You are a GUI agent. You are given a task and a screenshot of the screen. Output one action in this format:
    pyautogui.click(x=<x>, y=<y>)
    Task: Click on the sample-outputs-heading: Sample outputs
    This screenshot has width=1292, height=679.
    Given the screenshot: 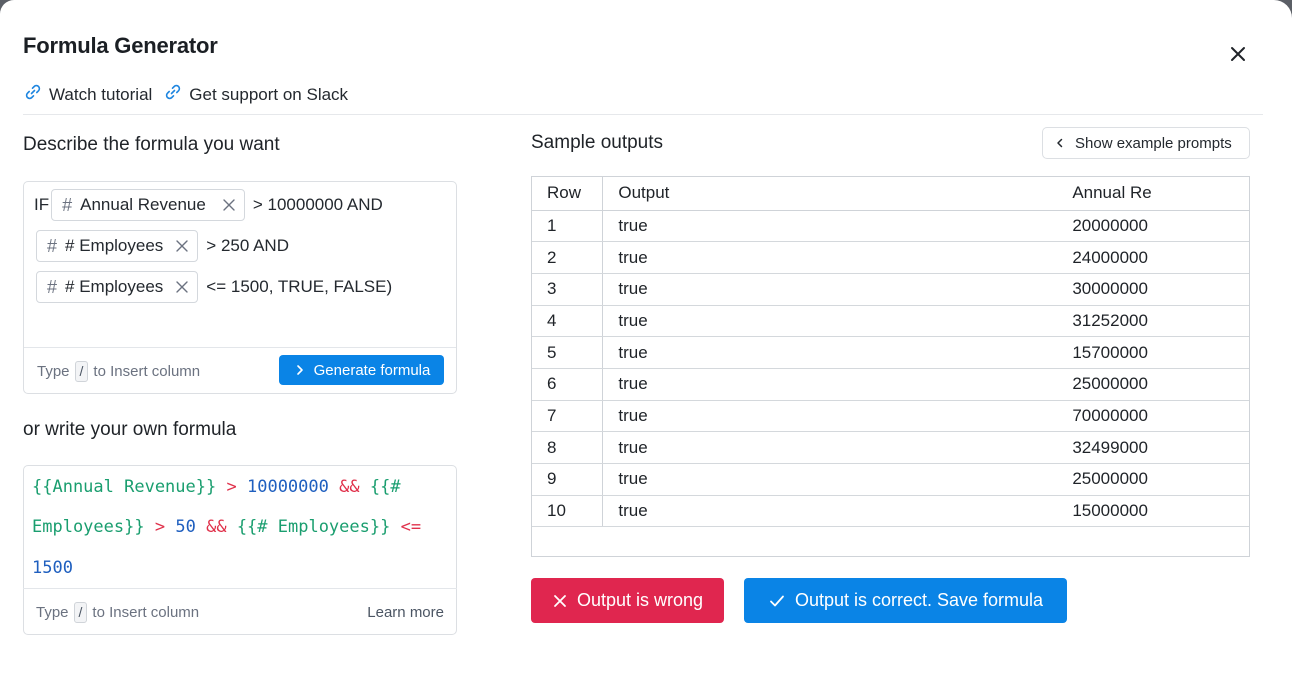 What is the action you would take?
    pyautogui.click(x=597, y=142)
    